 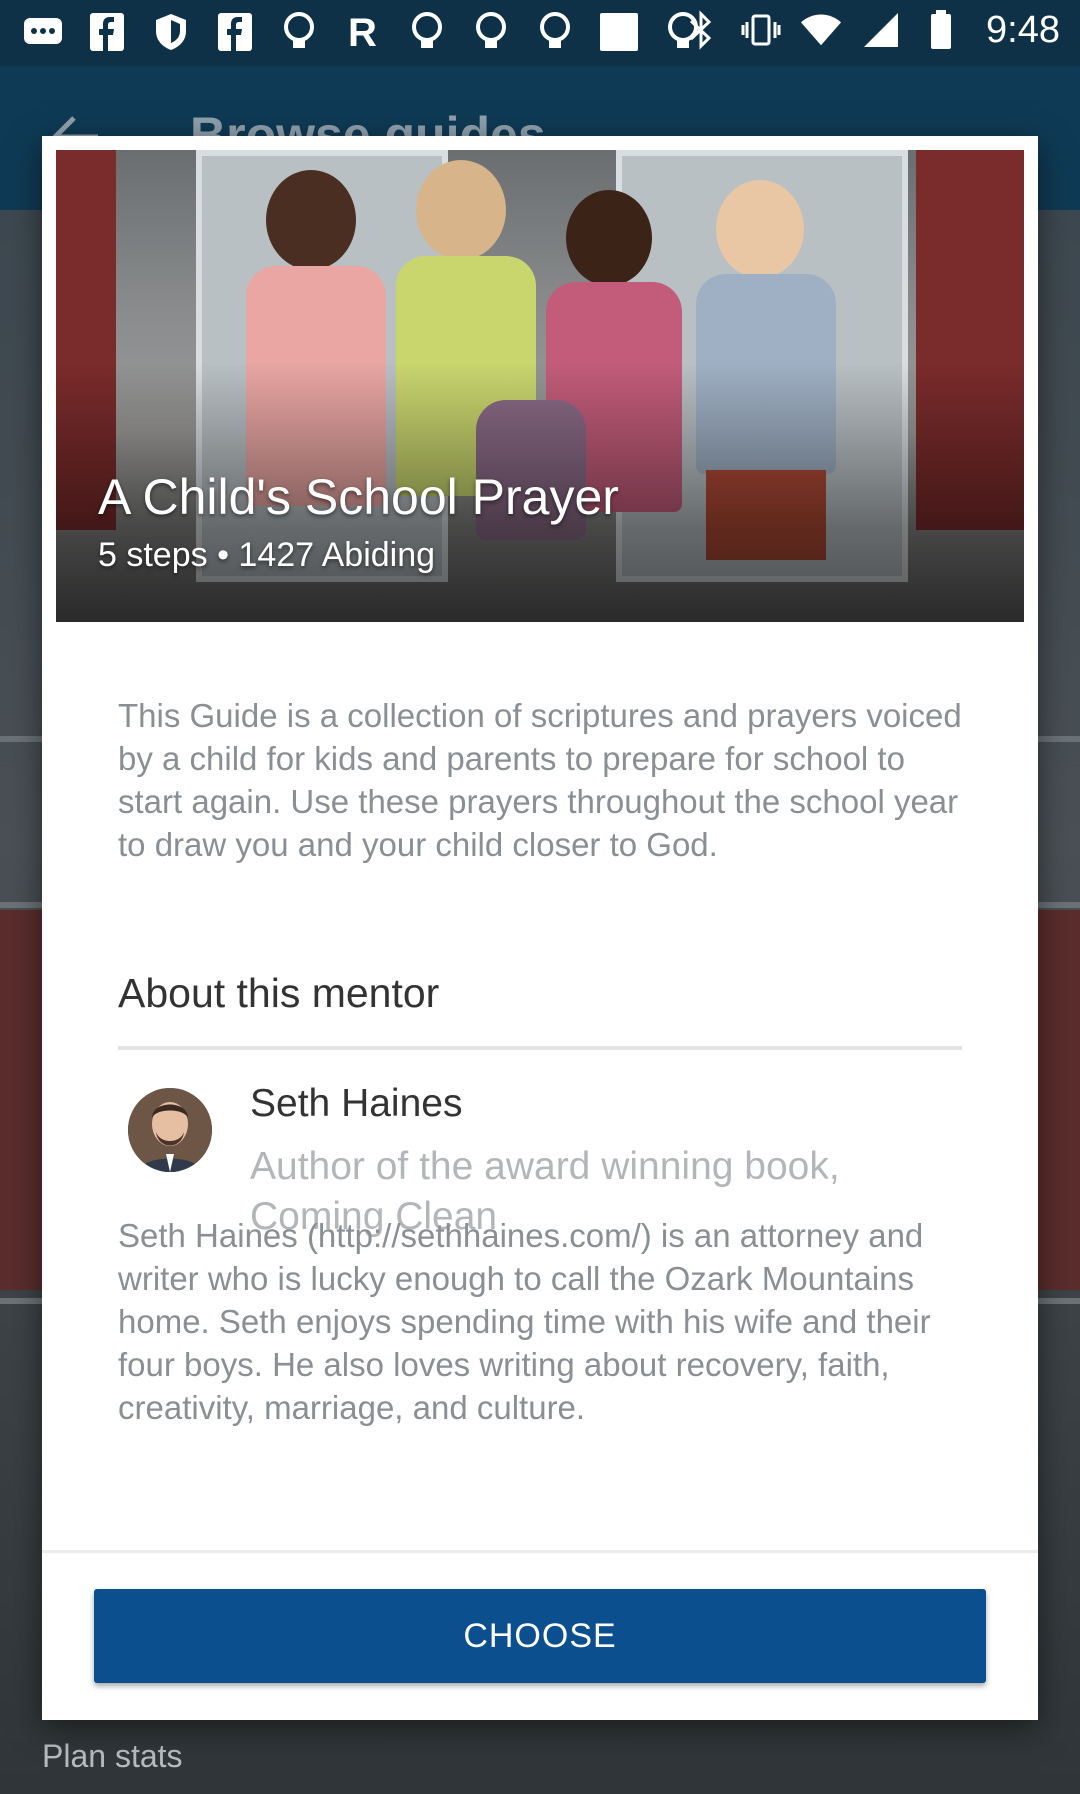 I want to click on about-mentor-heading: About this mentor, so click(x=279, y=993).